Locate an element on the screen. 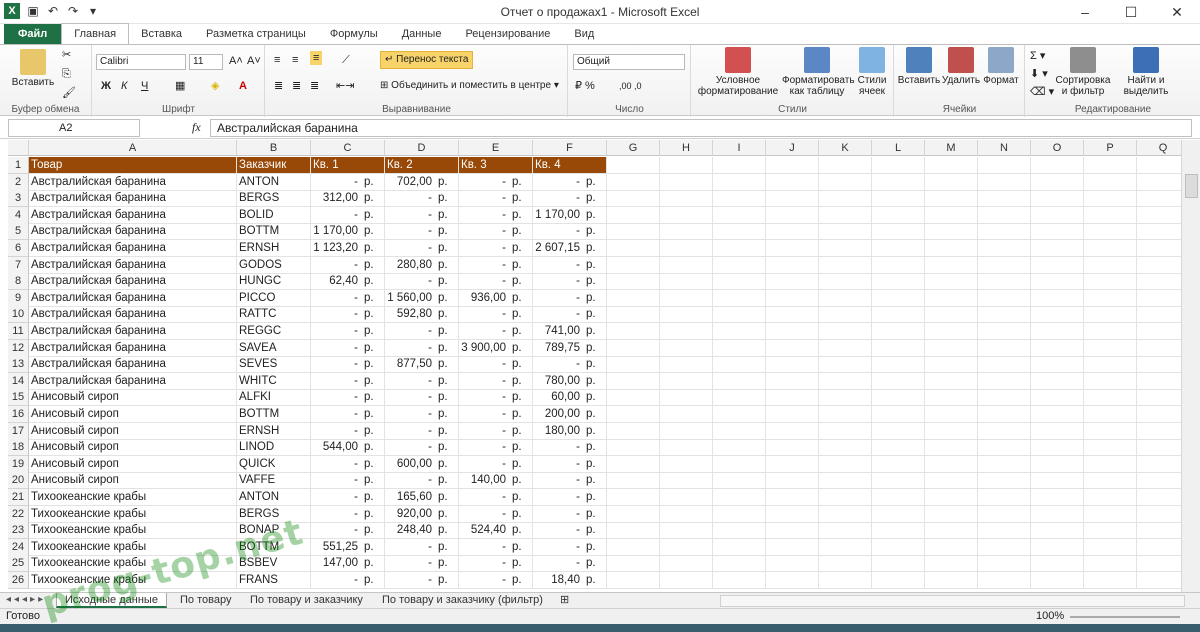  grow-font-icon: A˄ is located at coordinates (236, 61).